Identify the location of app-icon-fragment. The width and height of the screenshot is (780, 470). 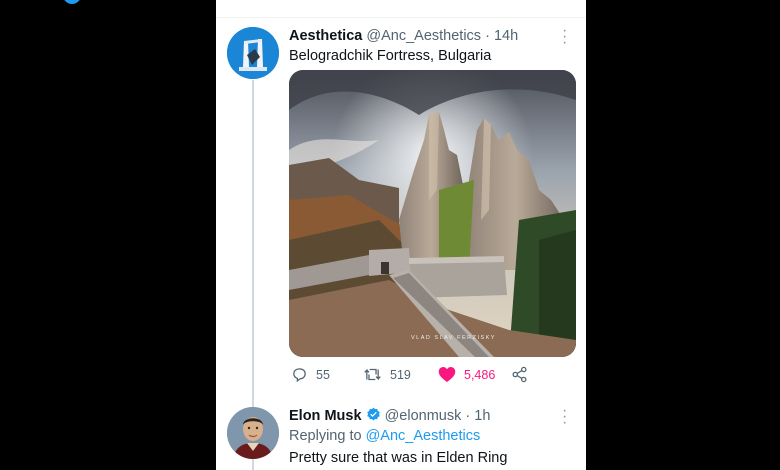
(72, 2).